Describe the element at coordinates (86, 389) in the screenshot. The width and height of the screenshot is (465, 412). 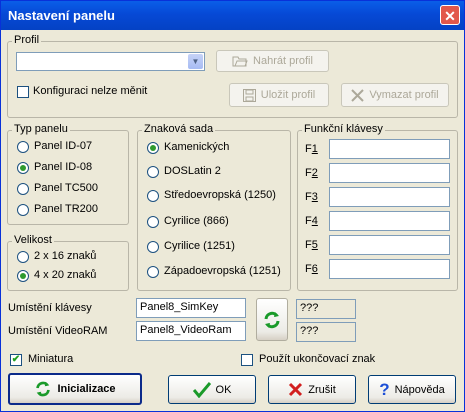
I see `initialize-label: Inicializace` at that location.